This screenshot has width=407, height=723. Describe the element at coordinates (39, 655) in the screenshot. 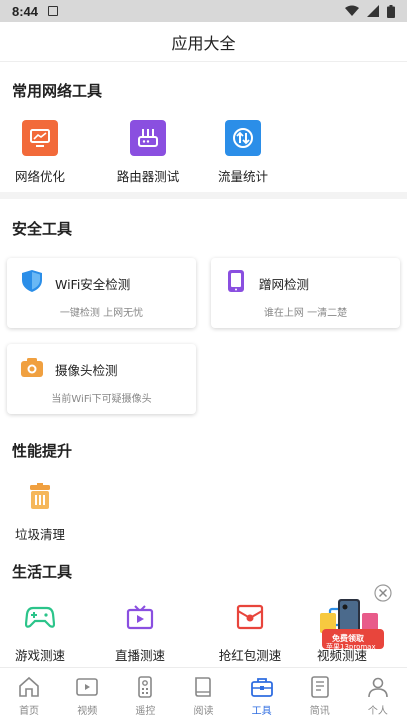

I see `tool-label: 游戏测速` at that location.